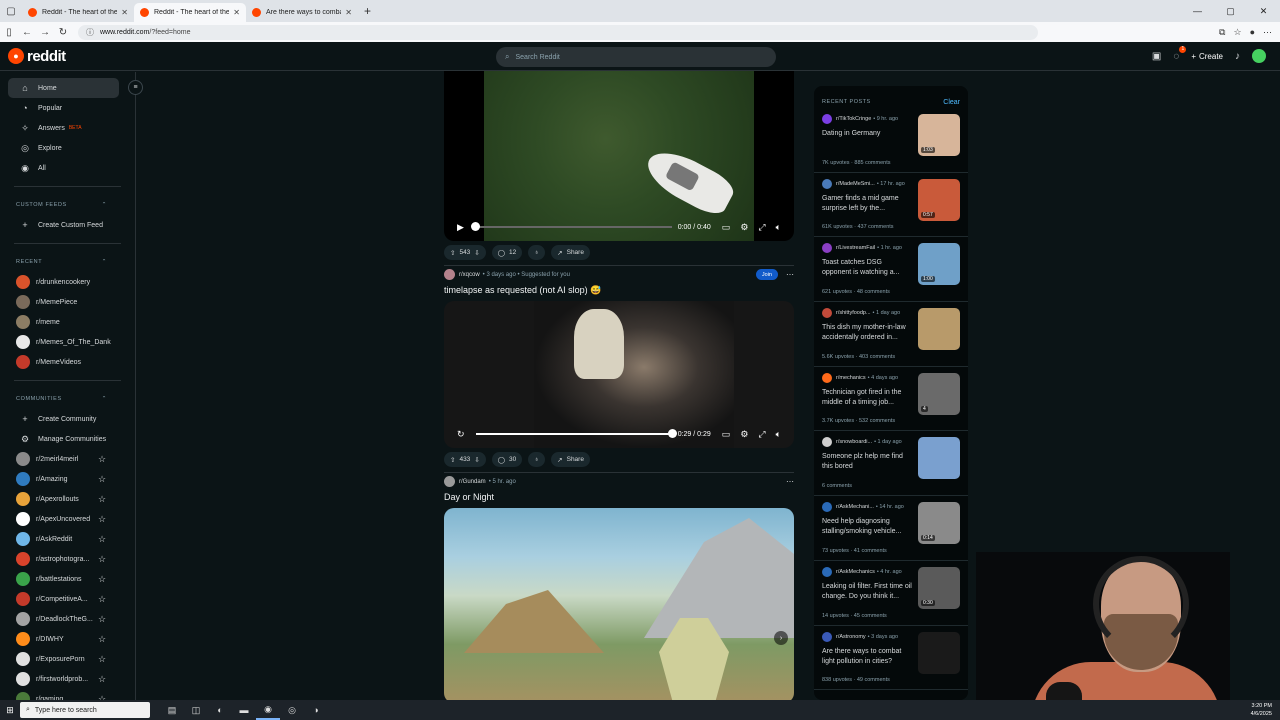 The height and width of the screenshot is (720, 1280). What do you see at coordinates (507, 459) in the screenshot?
I see `comments-button: ◯ 30` at bounding box center [507, 459].